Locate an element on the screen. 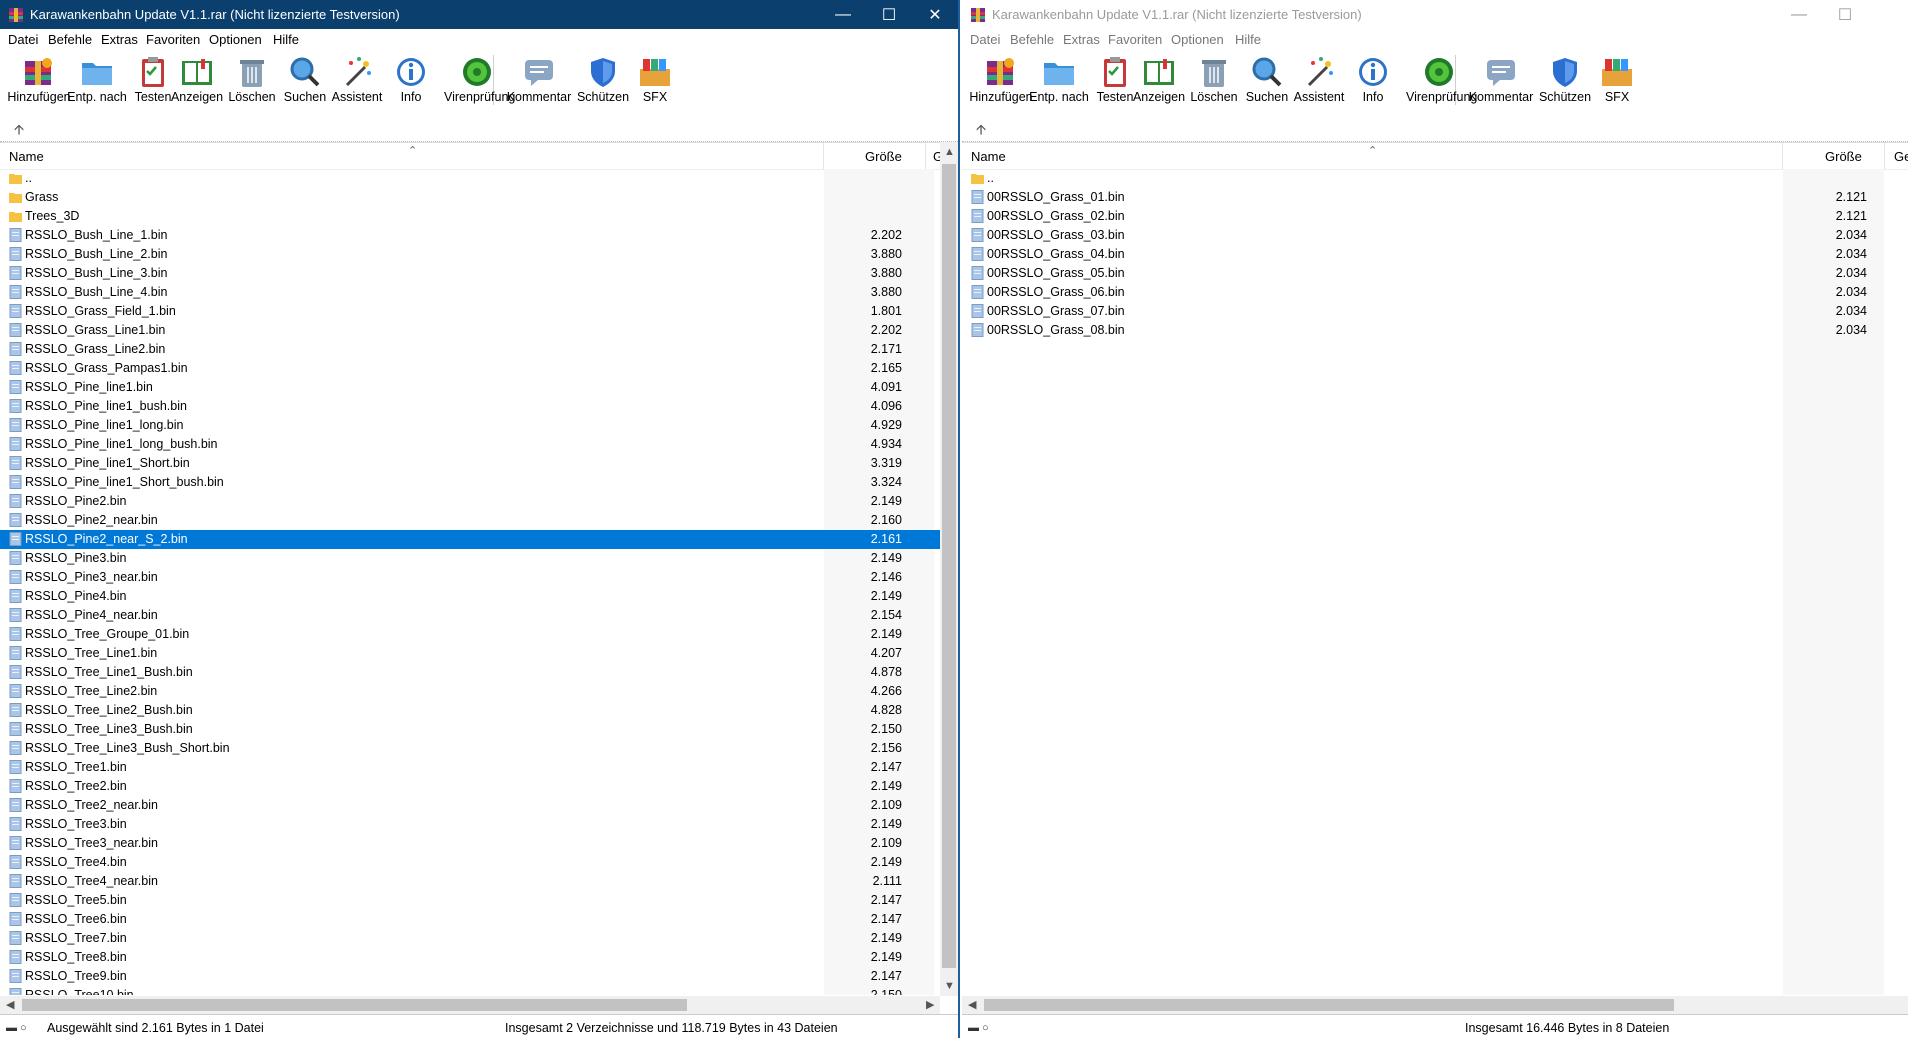 This screenshot has width=1908, height=1038. file-row: RSSLO_Tree9.bin 2.147 is located at coordinates (470, 976).